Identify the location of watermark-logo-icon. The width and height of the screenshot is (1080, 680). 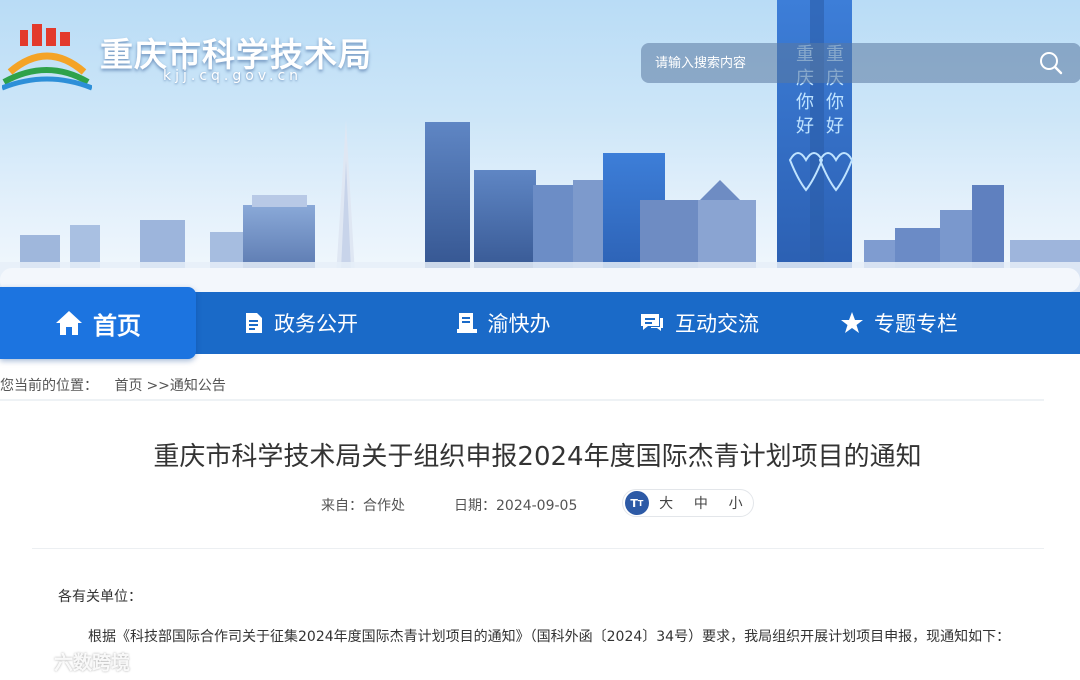
(27, 662).